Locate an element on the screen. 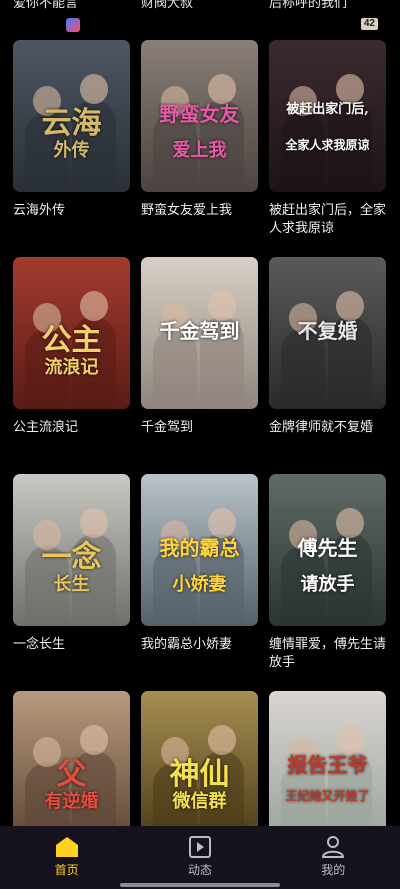  drama-poster: 我的霸总 小娇妻 is located at coordinates (199, 550).